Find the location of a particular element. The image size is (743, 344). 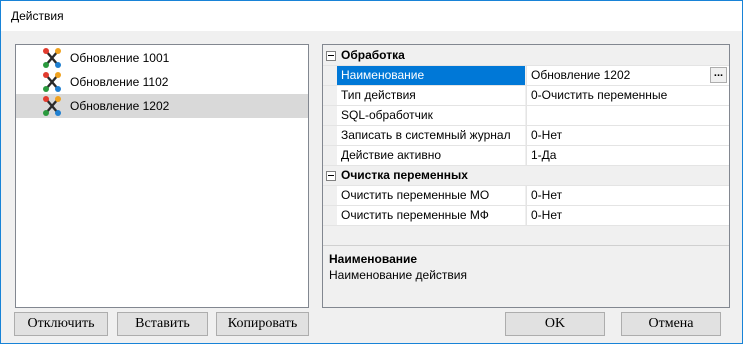

category-clear-variables: Очистка переменных is located at coordinates (526, 176).